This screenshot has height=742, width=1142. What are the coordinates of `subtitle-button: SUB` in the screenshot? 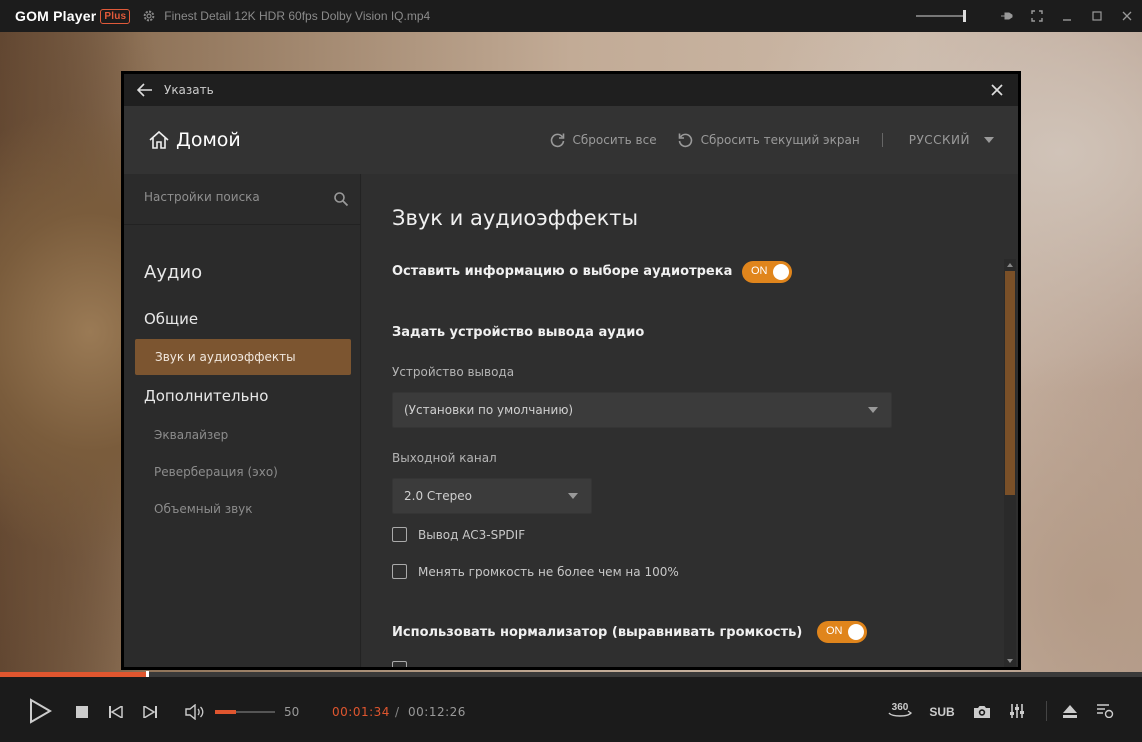 It's located at (942, 712).